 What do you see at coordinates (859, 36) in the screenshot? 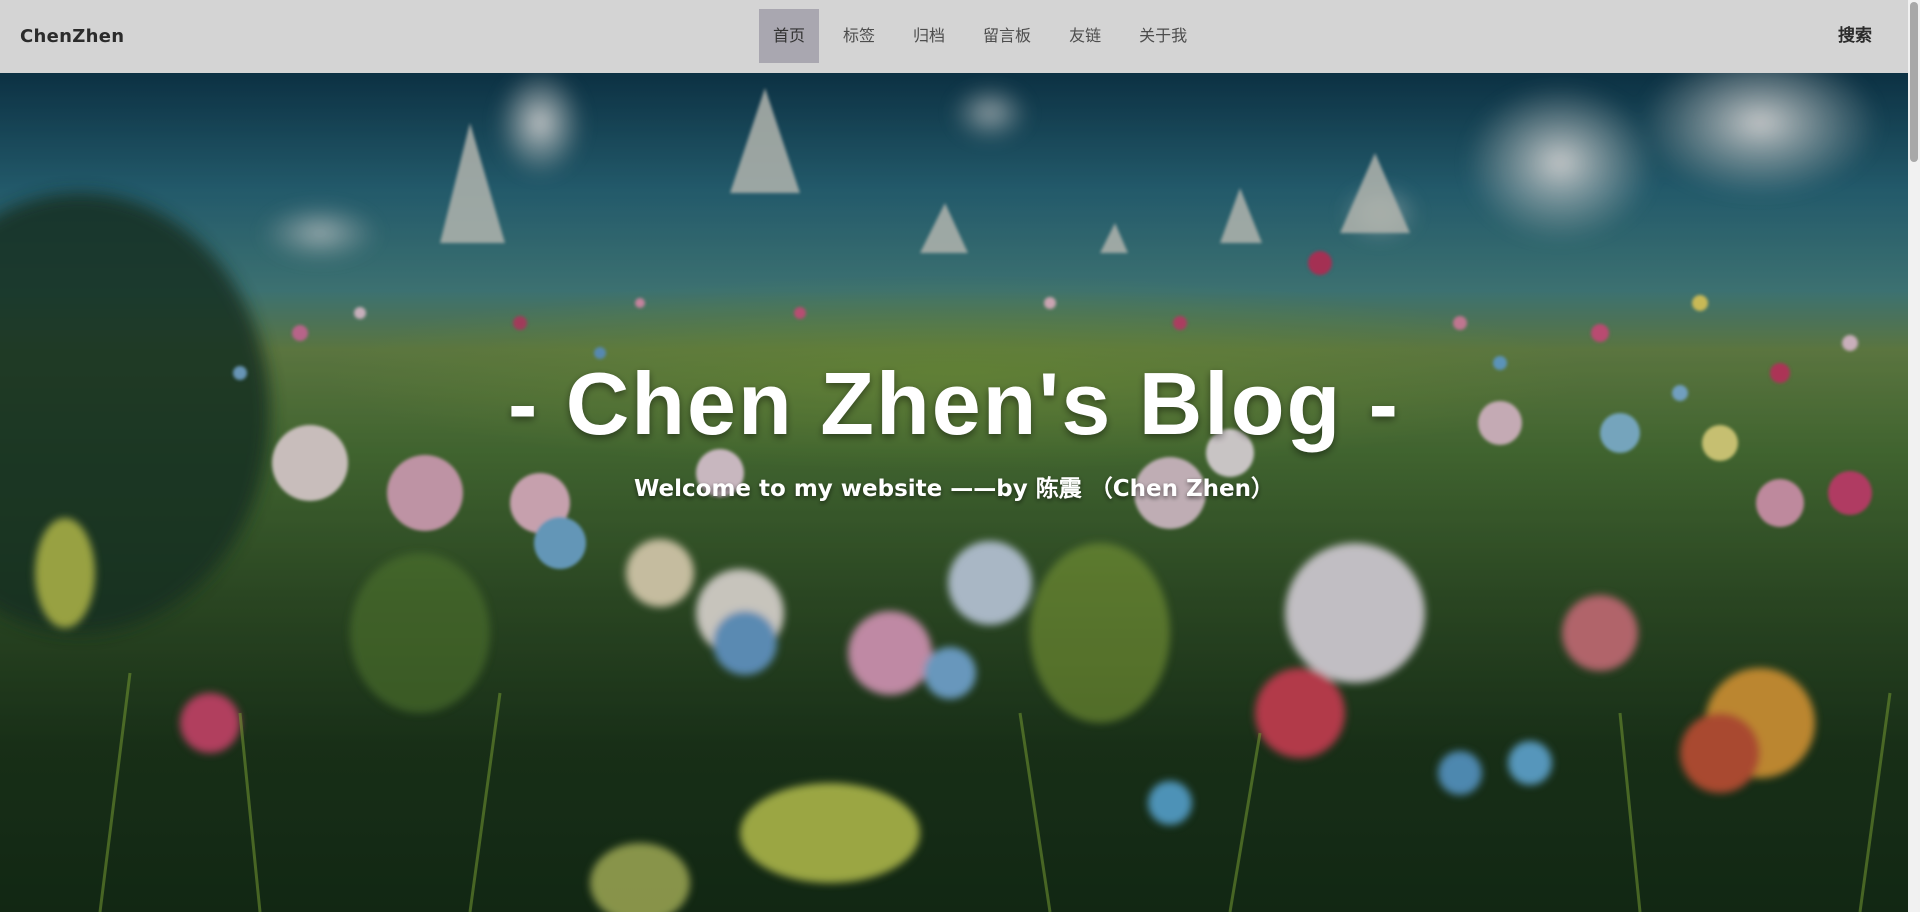
I see `nav-link-tags: 标签` at bounding box center [859, 36].